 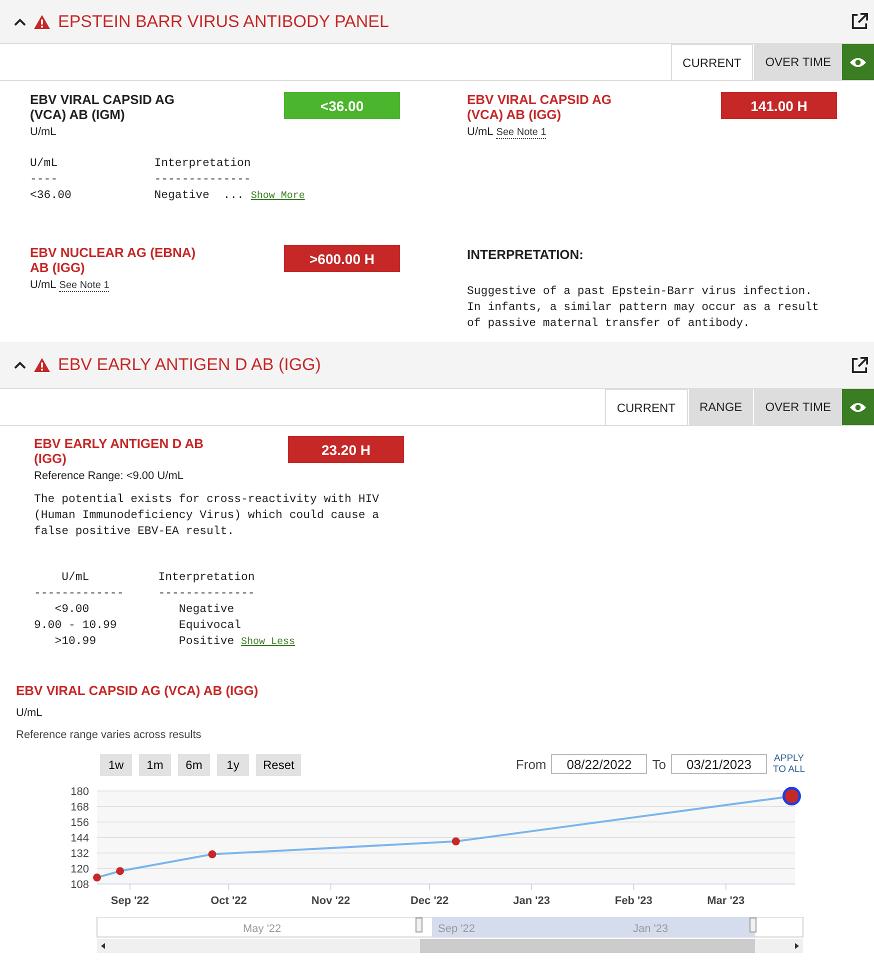 What do you see at coordinates (119, 451) in the screenshot?
I see `result-name: EBV EARLY ANTIGEN D AB (IGG)` at bounding box center [119, 451].